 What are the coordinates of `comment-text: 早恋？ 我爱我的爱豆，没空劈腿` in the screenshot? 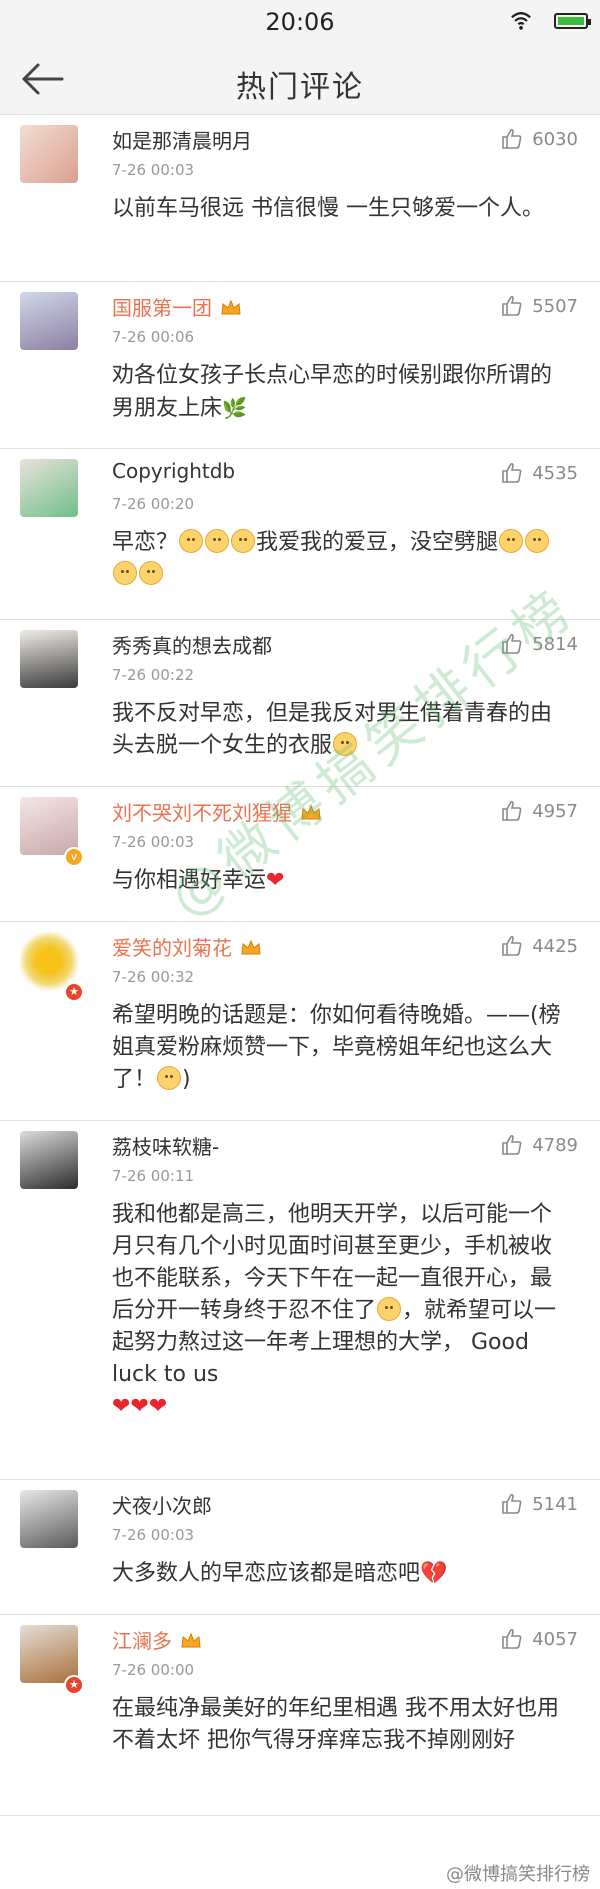 It's located at (337, 559).